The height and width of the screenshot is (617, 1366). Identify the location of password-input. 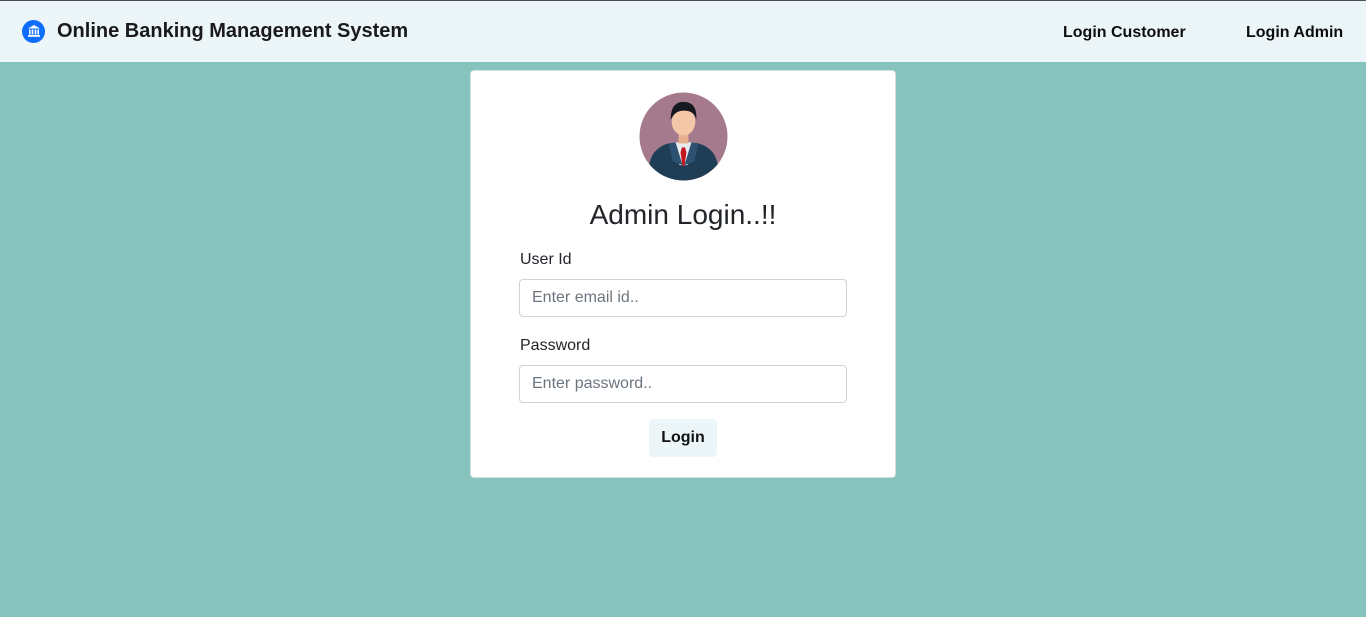
(683, 384).